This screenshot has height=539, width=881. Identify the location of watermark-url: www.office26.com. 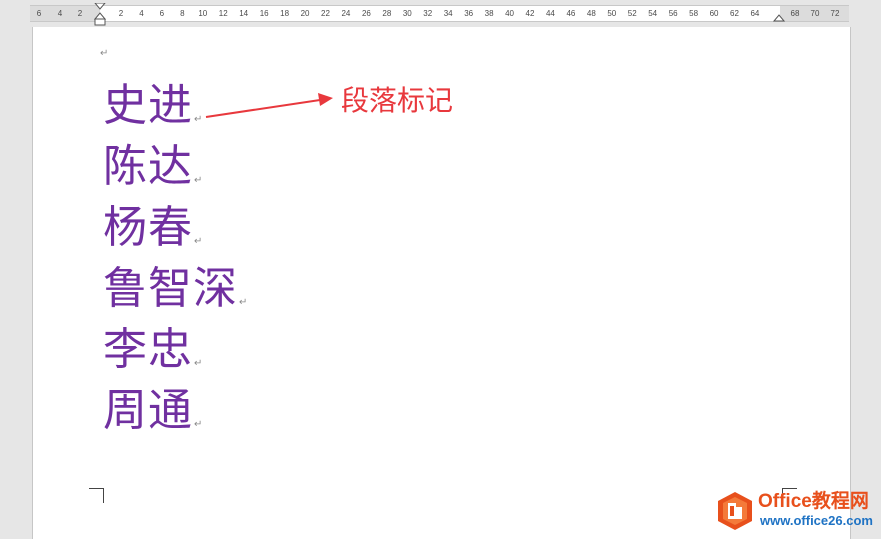
(816, 520).